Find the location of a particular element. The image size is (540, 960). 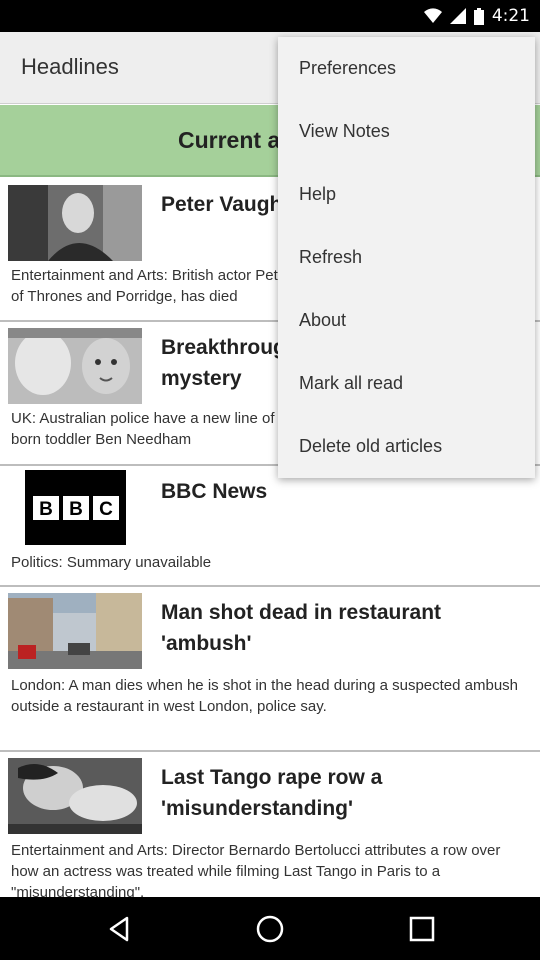

recents-icon is located at coordinates (422, 929).